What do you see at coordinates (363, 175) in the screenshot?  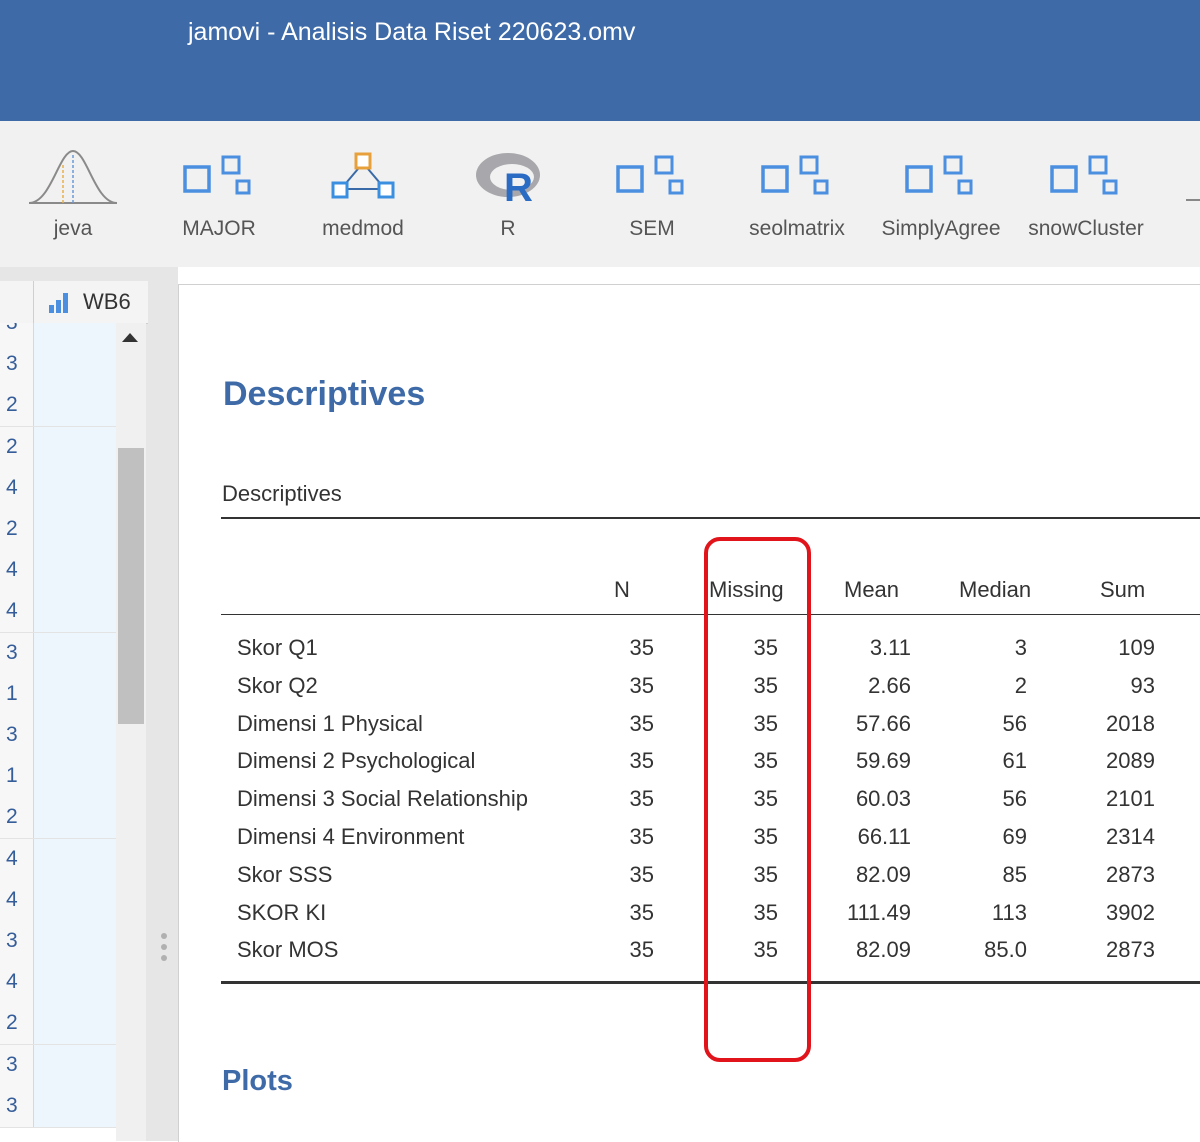 I see `mediation-triangle-icon` at bounding box center [363, 175].